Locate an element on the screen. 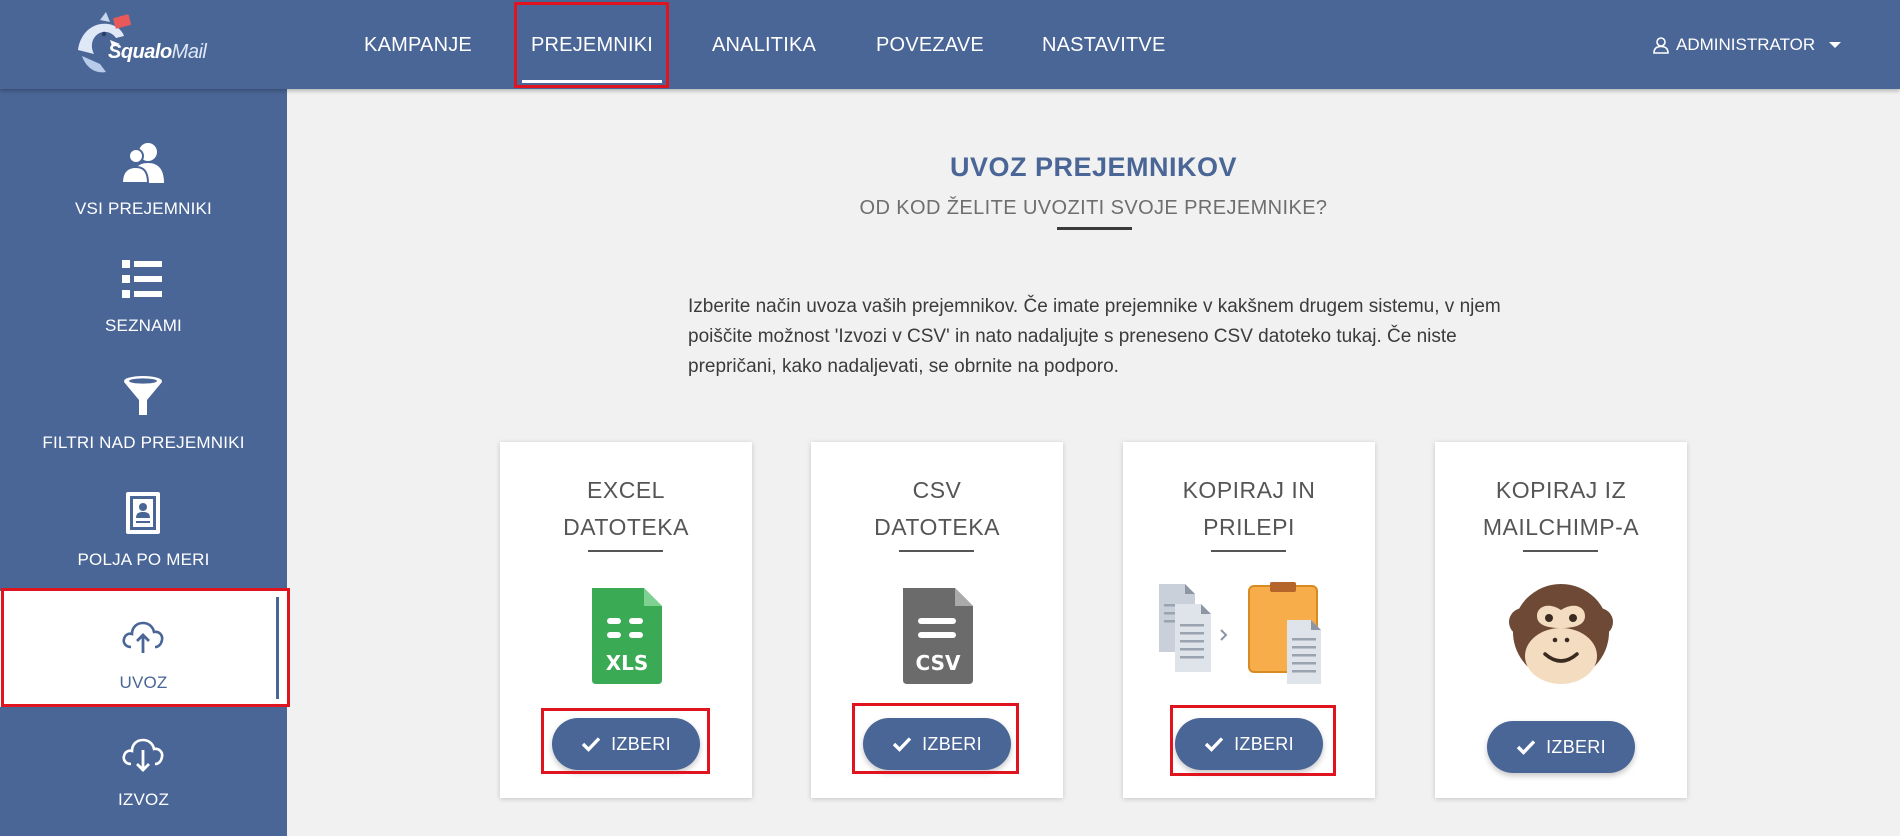  card-title-line2: PRILEPI is located at coordinates (1249, 527).